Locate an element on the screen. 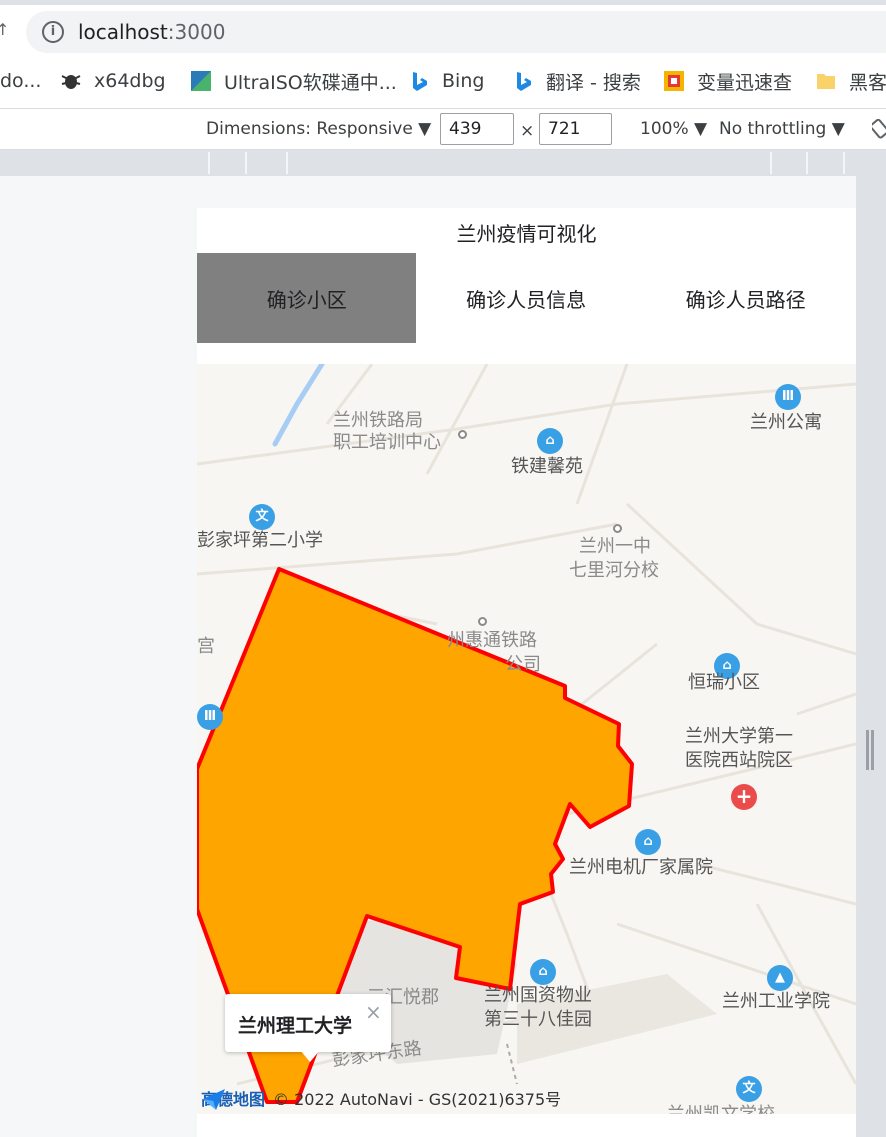  amap-logo-icon is located at coordinates (214, 1099).